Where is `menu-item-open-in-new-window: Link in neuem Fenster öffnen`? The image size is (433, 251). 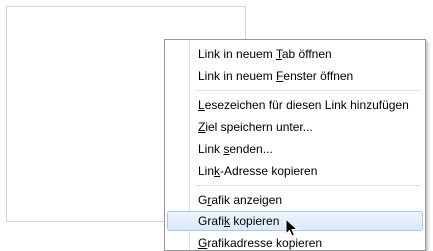
menu-item-open-in-new-window: Link in neuem Fenster öffnen is located at coordinates (295, 76).